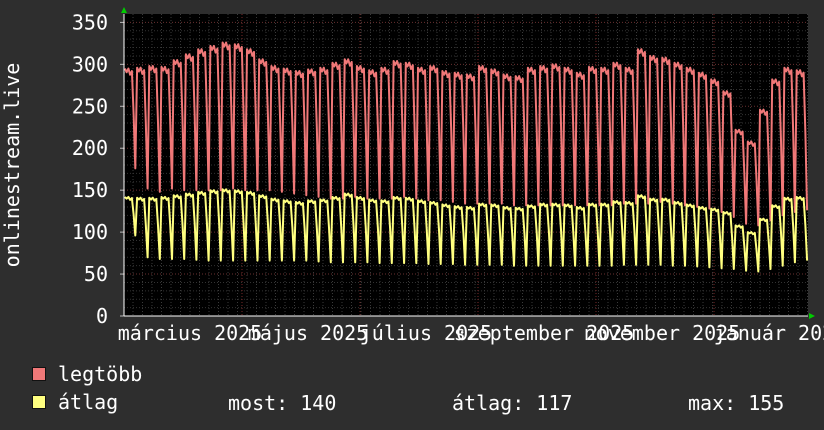  I want to click on x-tick-label: január 2026, so click(769, 333).